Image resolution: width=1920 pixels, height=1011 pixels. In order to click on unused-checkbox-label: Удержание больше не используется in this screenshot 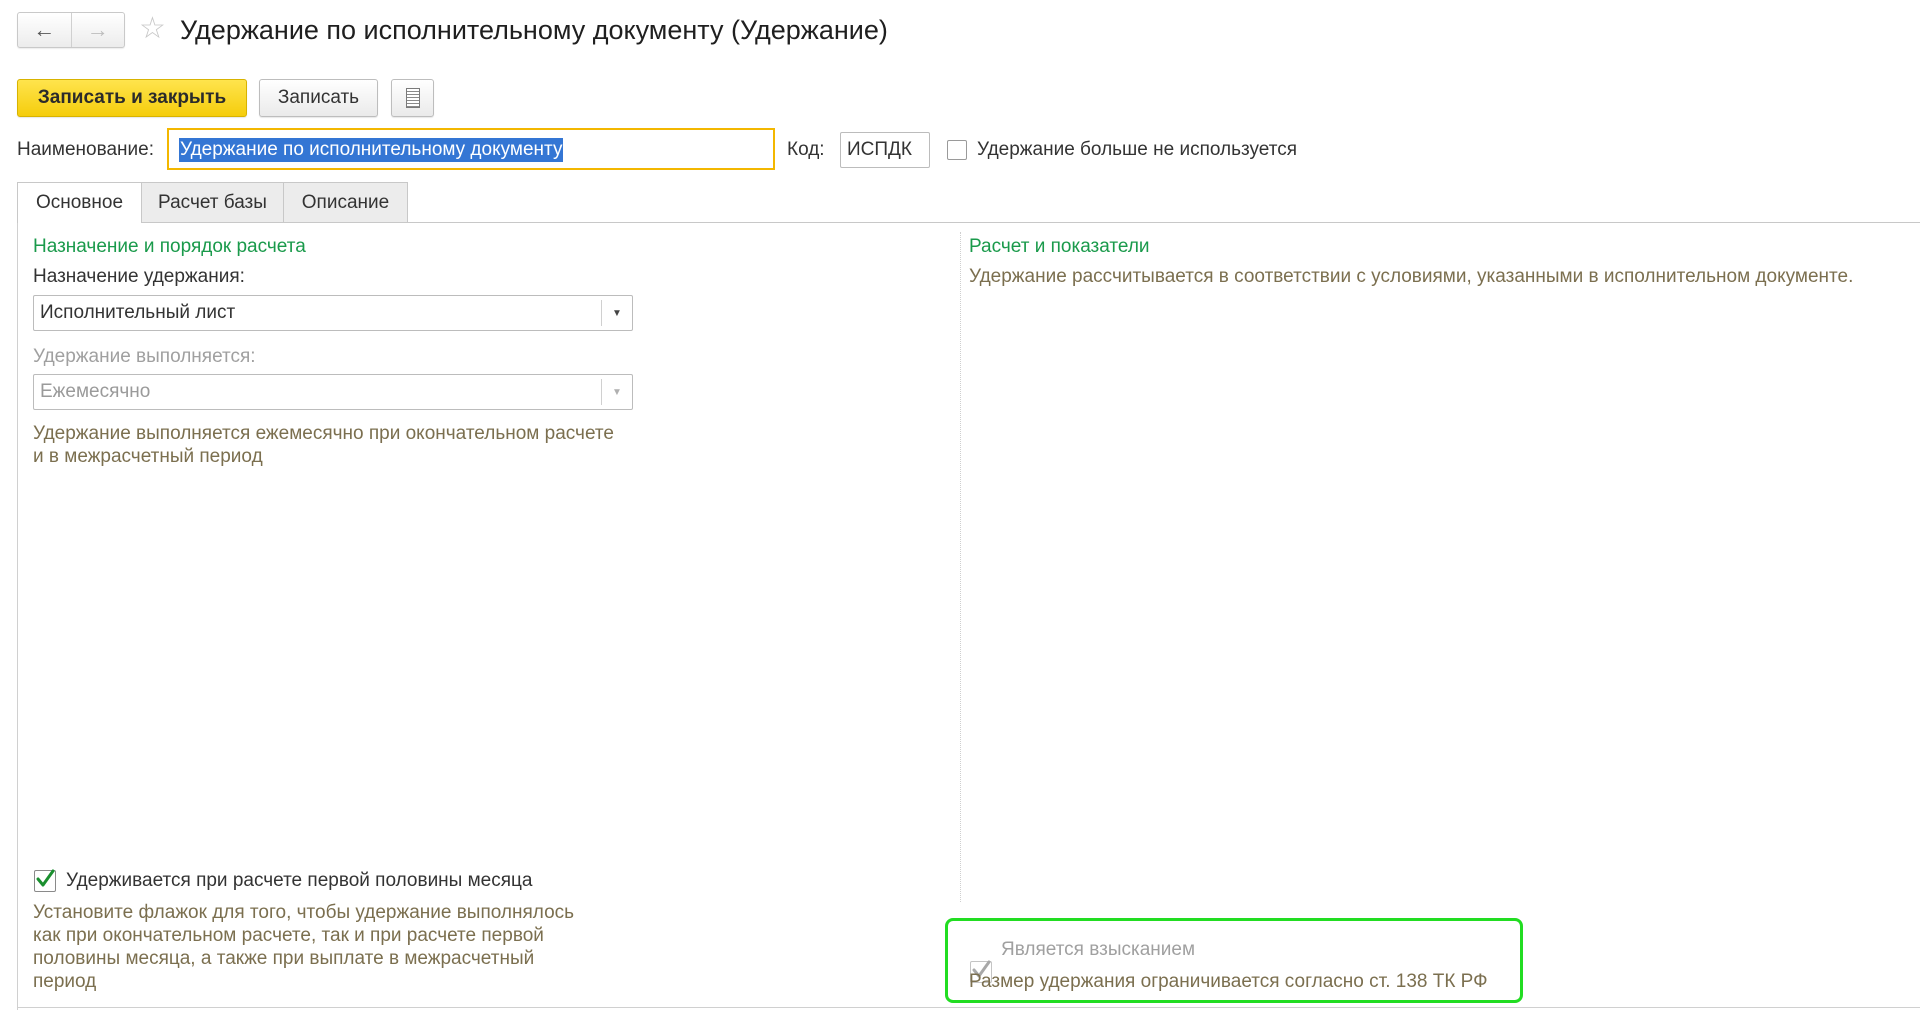, I will do `click(1137, 149)`.